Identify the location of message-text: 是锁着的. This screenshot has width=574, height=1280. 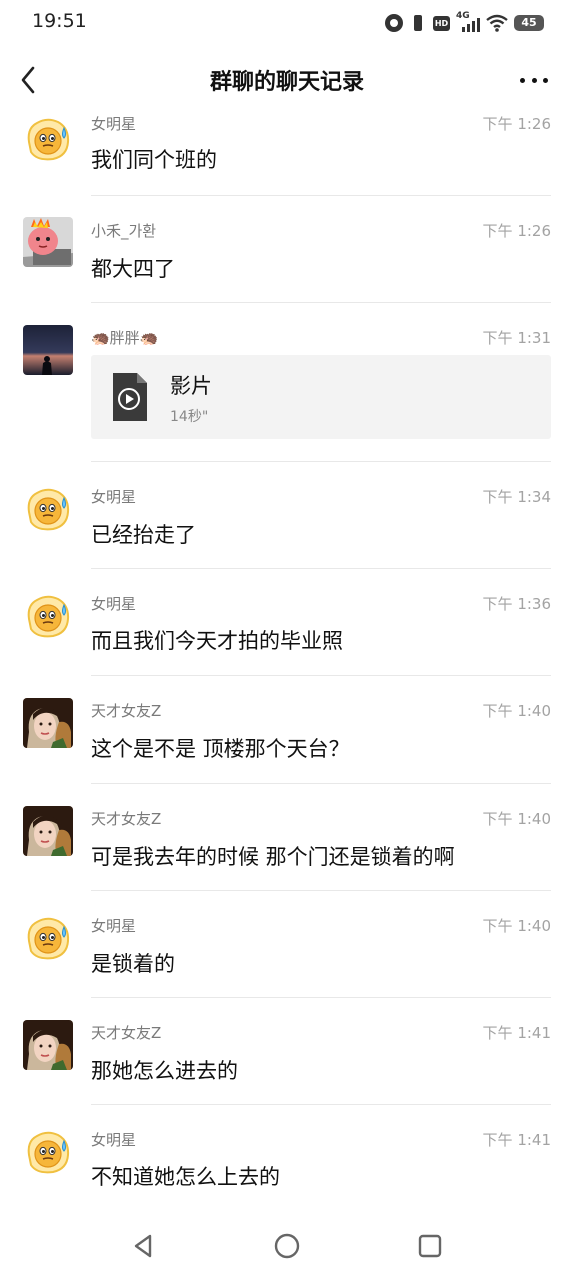
(133, 964).